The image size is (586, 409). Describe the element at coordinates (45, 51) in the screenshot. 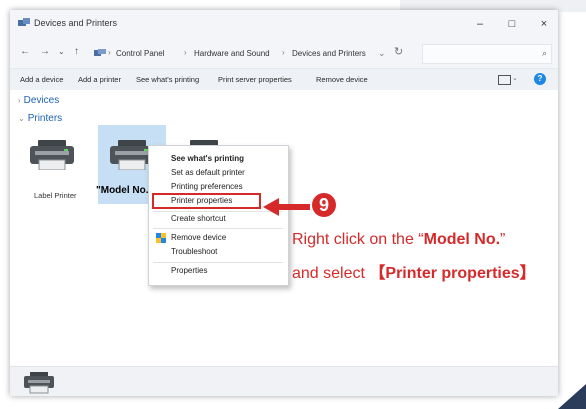

I see `forward-arrow-icon: →` at that location.